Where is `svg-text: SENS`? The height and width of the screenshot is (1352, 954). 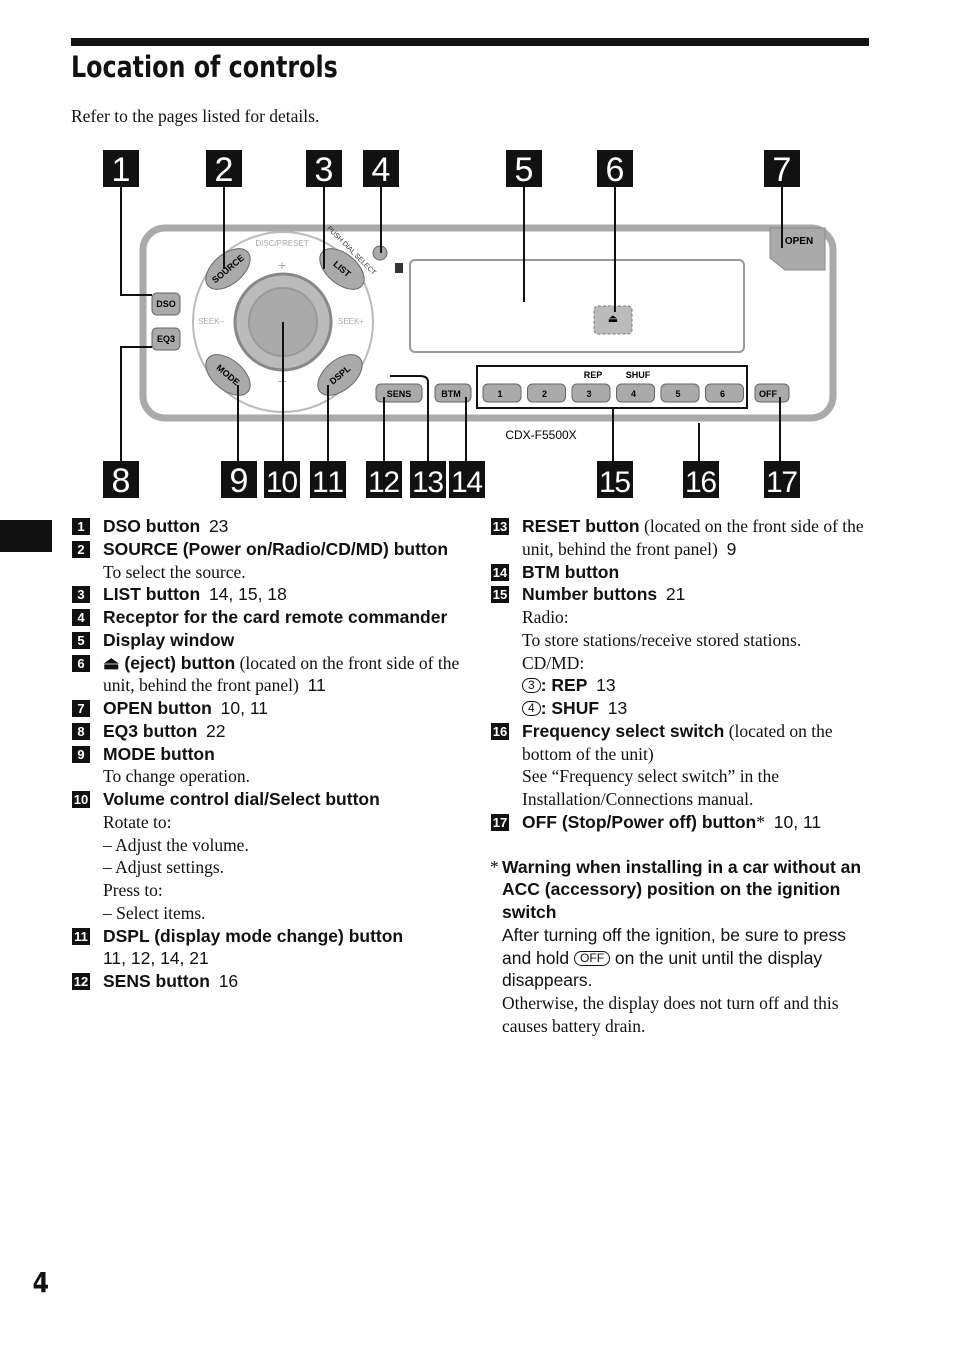
svg-text: SENS is located at coordinates (399, 394).